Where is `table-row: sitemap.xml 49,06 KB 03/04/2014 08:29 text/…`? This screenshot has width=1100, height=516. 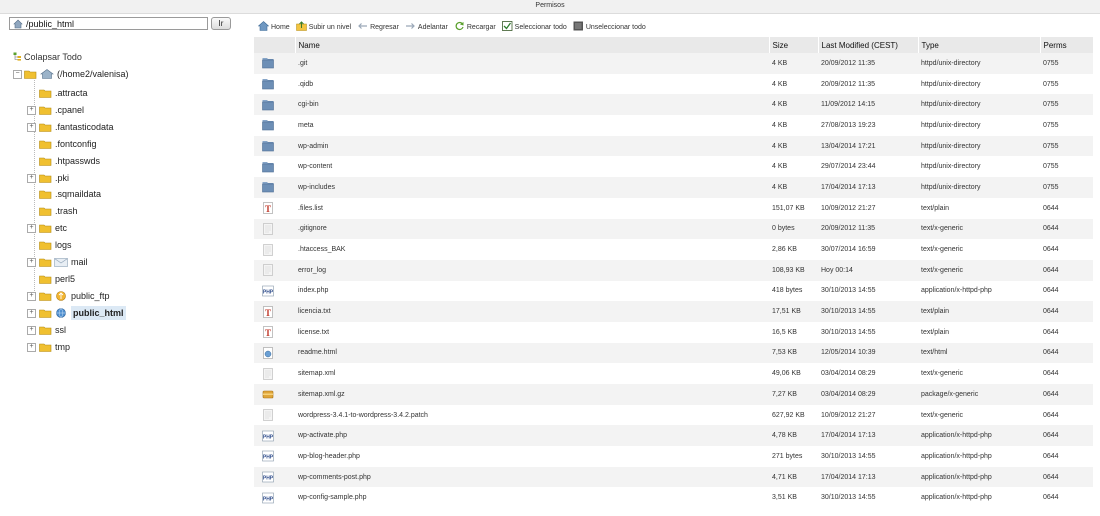
table-row: sitemap.xml 49,06 KB 03/04/2014 08:29 text/… is located at coordinates (673, 373).